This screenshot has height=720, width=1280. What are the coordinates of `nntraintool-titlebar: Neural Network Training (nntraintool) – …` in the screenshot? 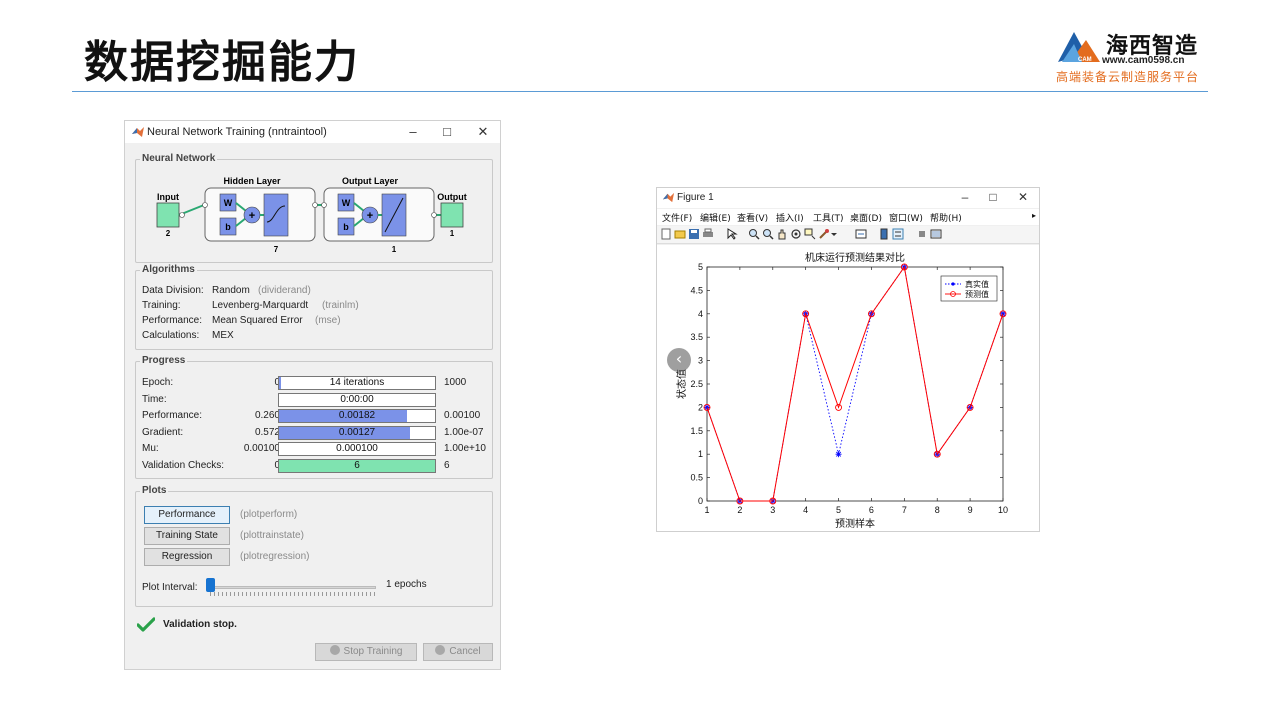 It's located at (312, 132).